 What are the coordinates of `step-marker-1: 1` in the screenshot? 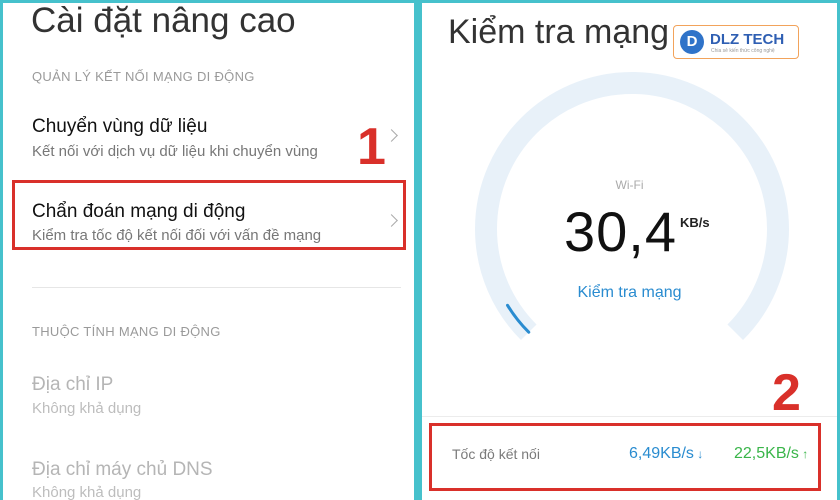 It's located at (371, 147).